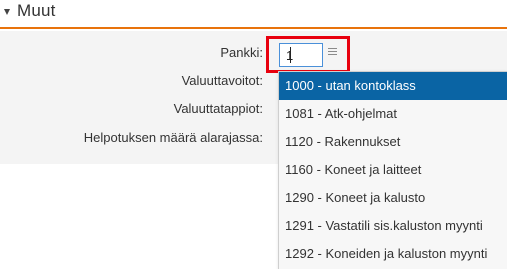 The width and height of the screenshot is (507, 269). I want to click on dropdown-item: 1290 - Koneet ja kalusto, so click(393, 198).